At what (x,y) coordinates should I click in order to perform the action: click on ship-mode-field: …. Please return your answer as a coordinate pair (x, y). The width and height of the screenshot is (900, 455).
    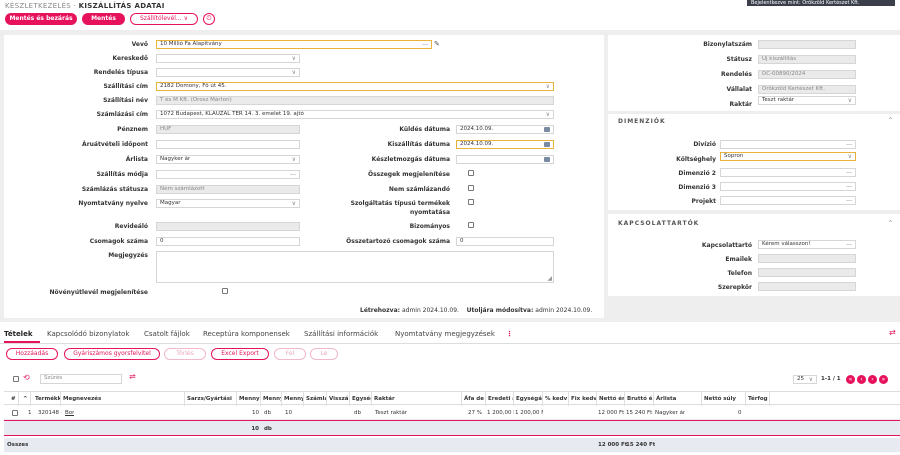
    Looking at the image, I should click on (228, 174).